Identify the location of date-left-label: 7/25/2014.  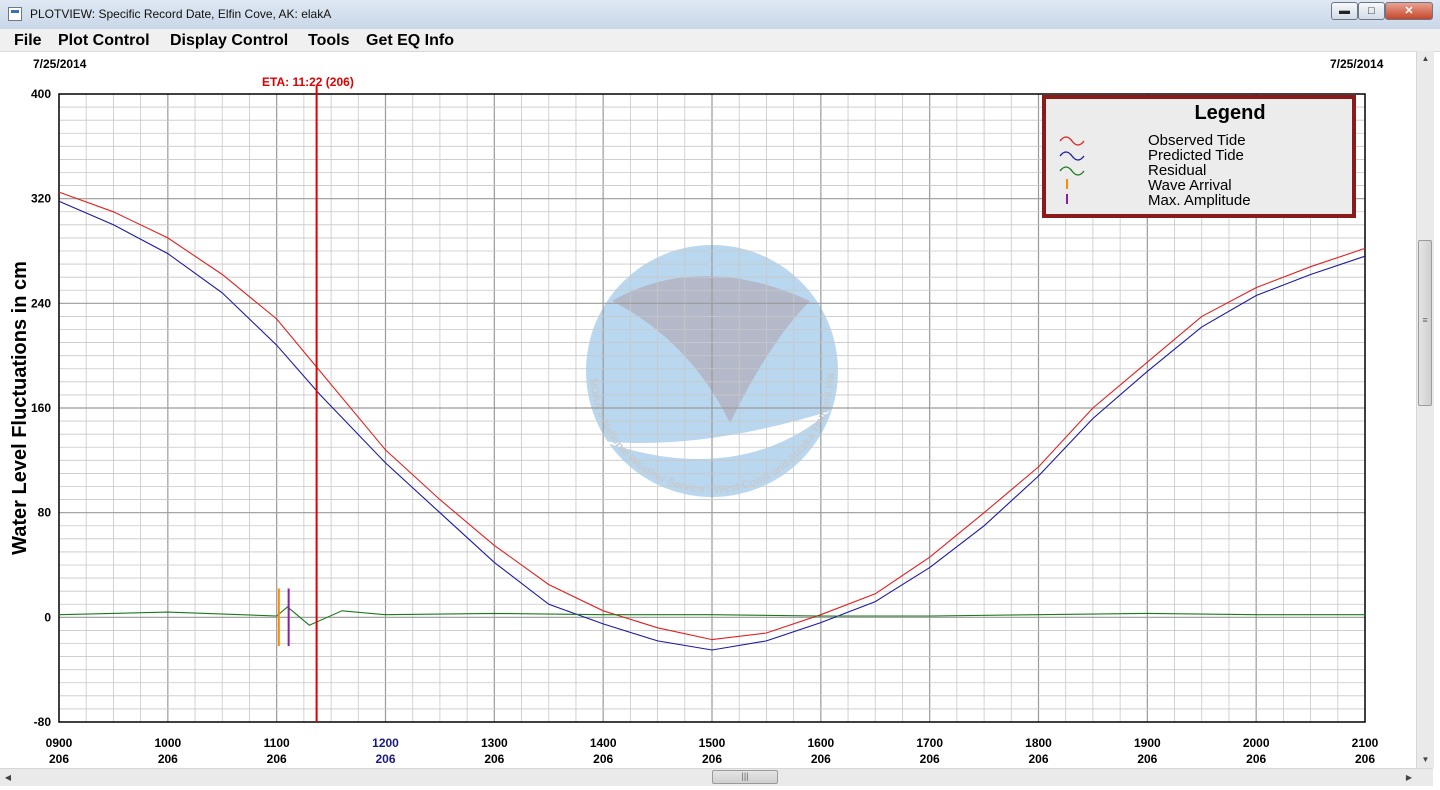
(60, 64).